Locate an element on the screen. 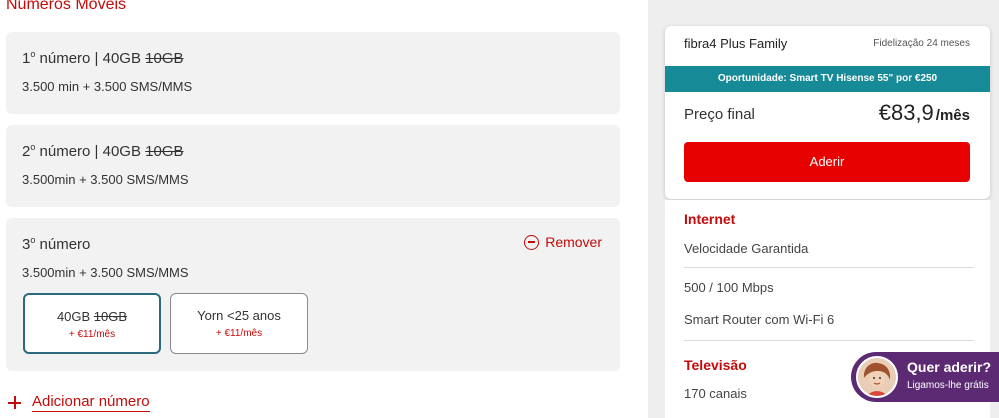 Image resolution: width=999 pixels, height=418 pixels. plan-name: fibra4 Plus Family is located at coordinates (736, 43).